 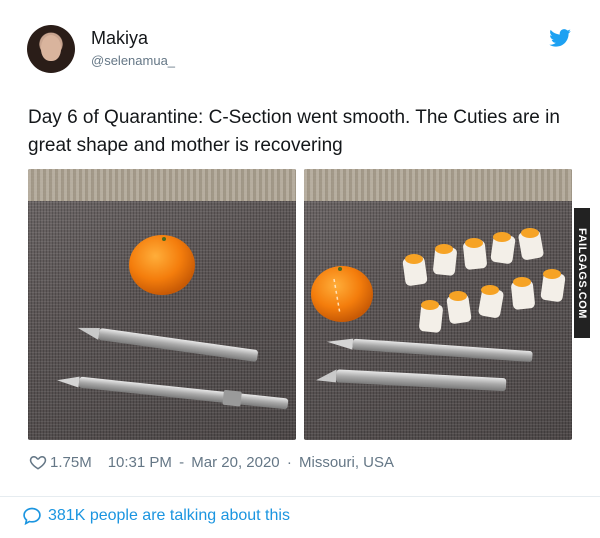 What do you see at coordinates (235, 462) in the screenshot?
I see `tweet-date: Mar 20, 2020` at bounding box center [235, 462].